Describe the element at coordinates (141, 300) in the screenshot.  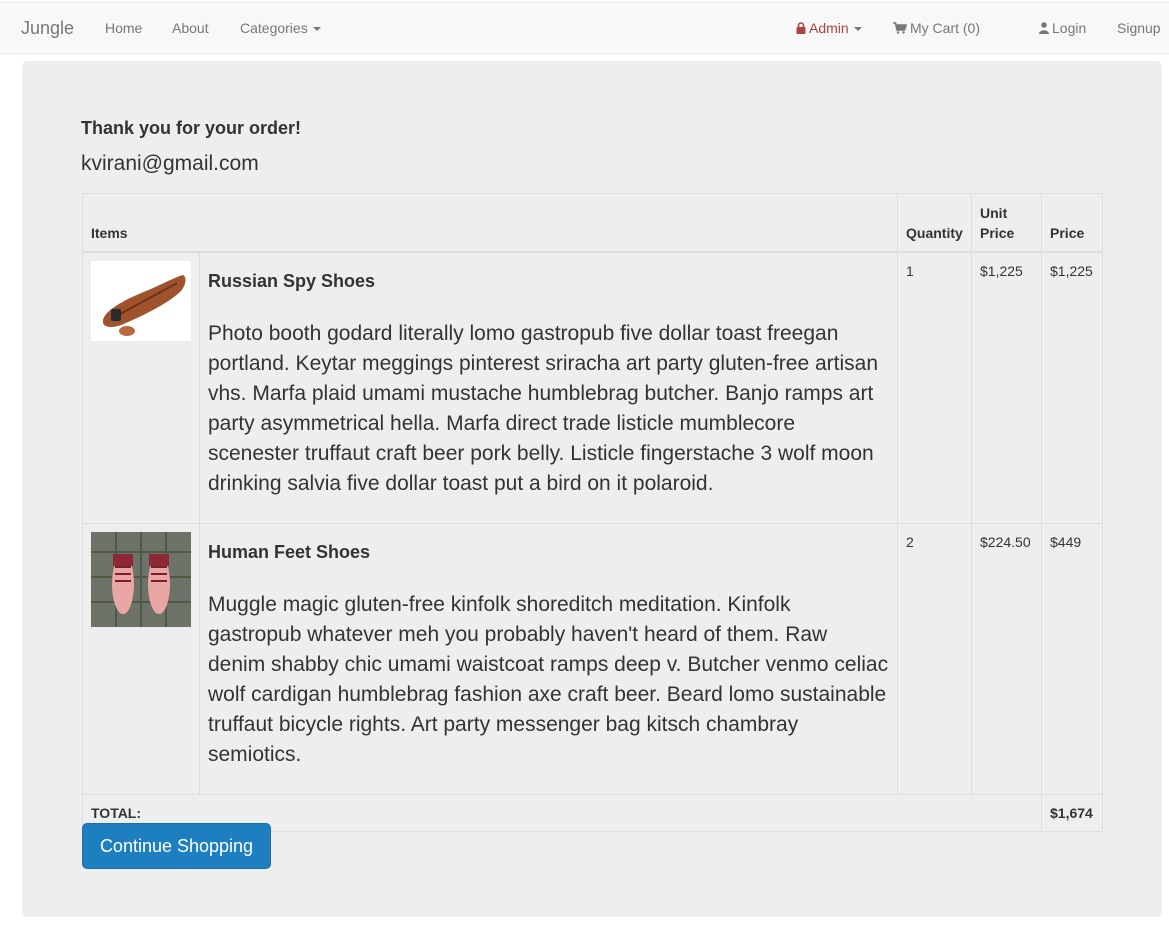
I see `product-image-russian-spy-shoes` at that location.